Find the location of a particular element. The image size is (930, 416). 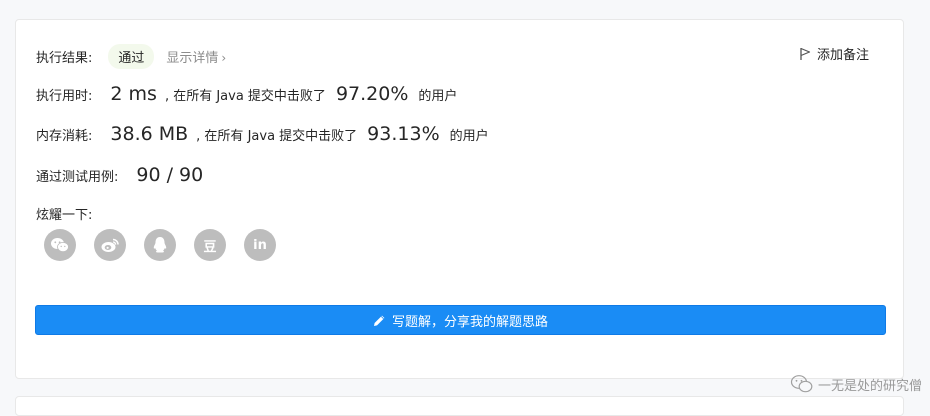

memory-label: 内存消耗: is located at coordinates (64, 136).